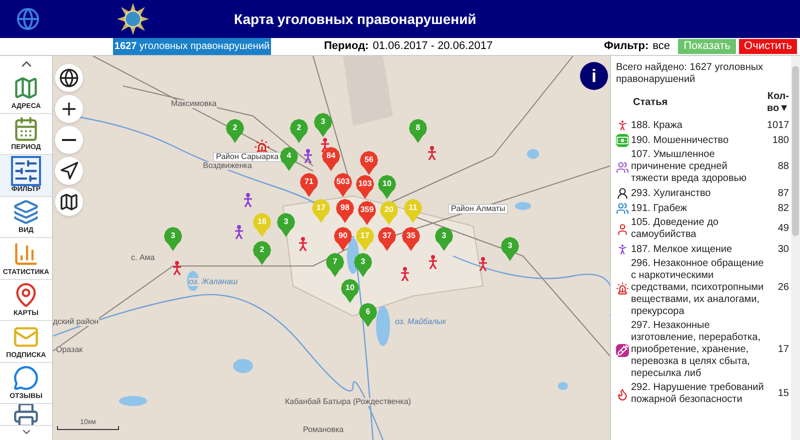  Describe the element at coordinates (26, 253) in the screenshot. I see `bar-chart-icon` at that location.